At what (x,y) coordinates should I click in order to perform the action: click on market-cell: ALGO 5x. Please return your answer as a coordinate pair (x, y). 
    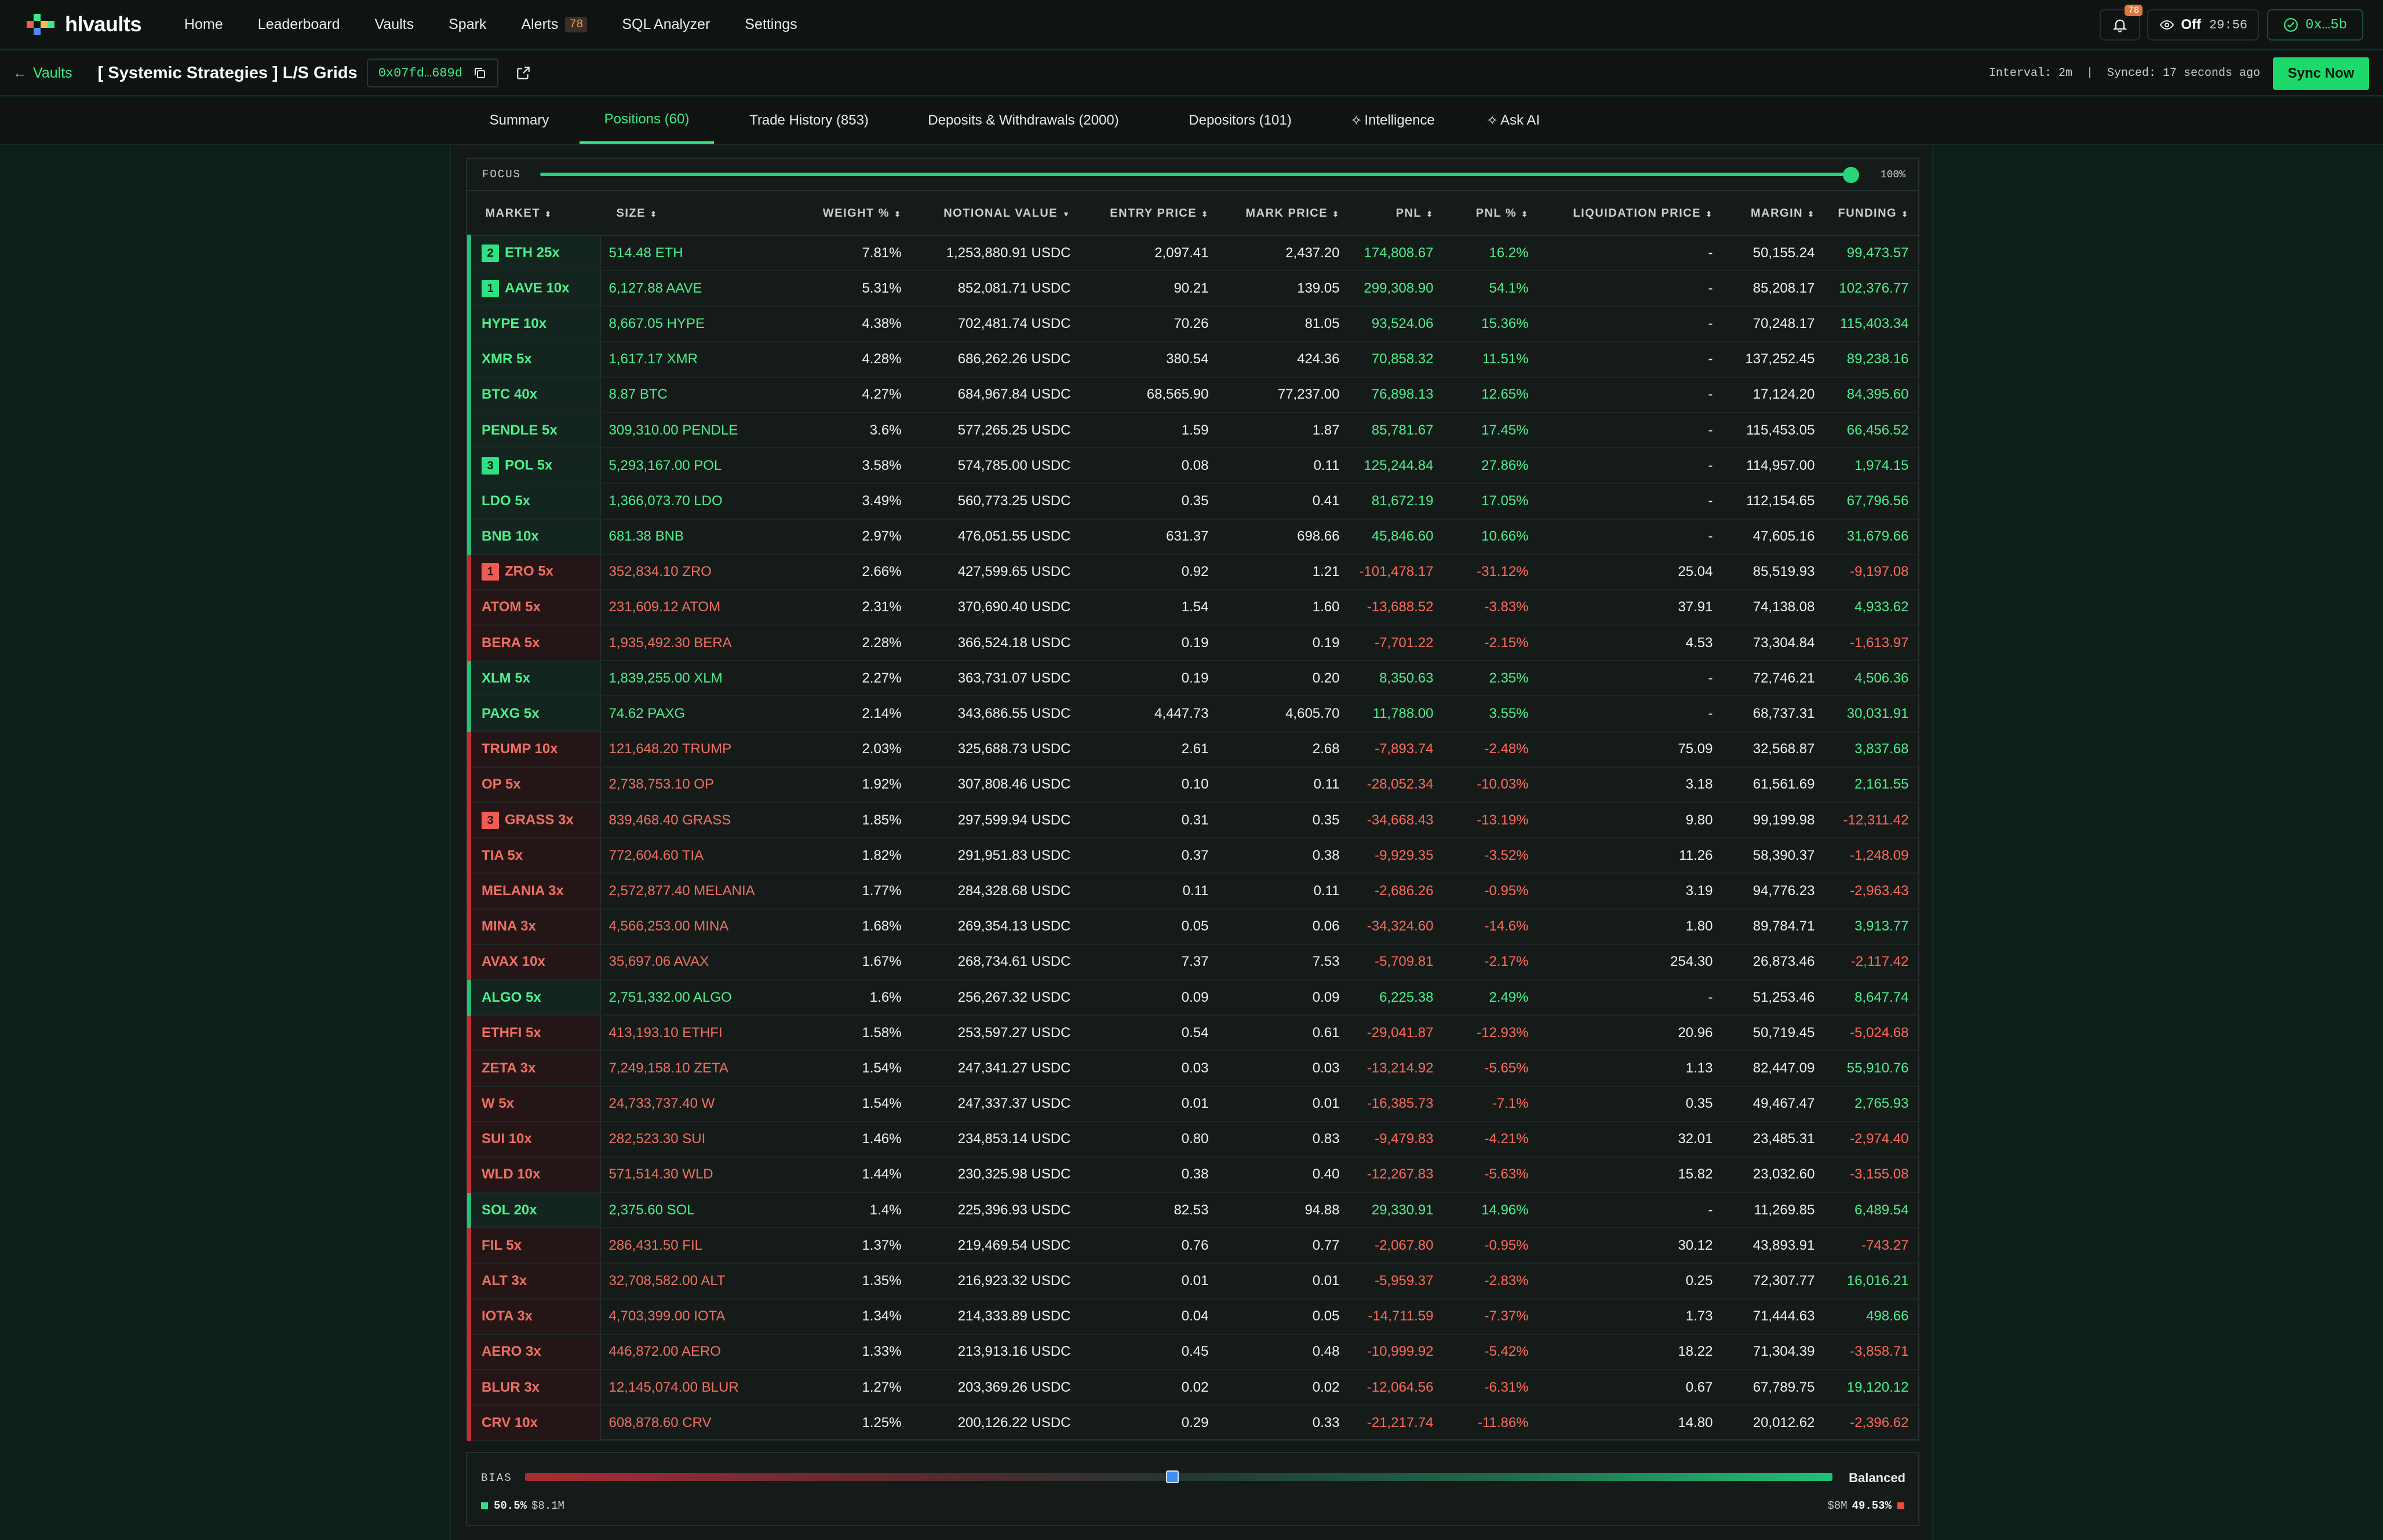
    Looking at the image, I should click on (534, 997).